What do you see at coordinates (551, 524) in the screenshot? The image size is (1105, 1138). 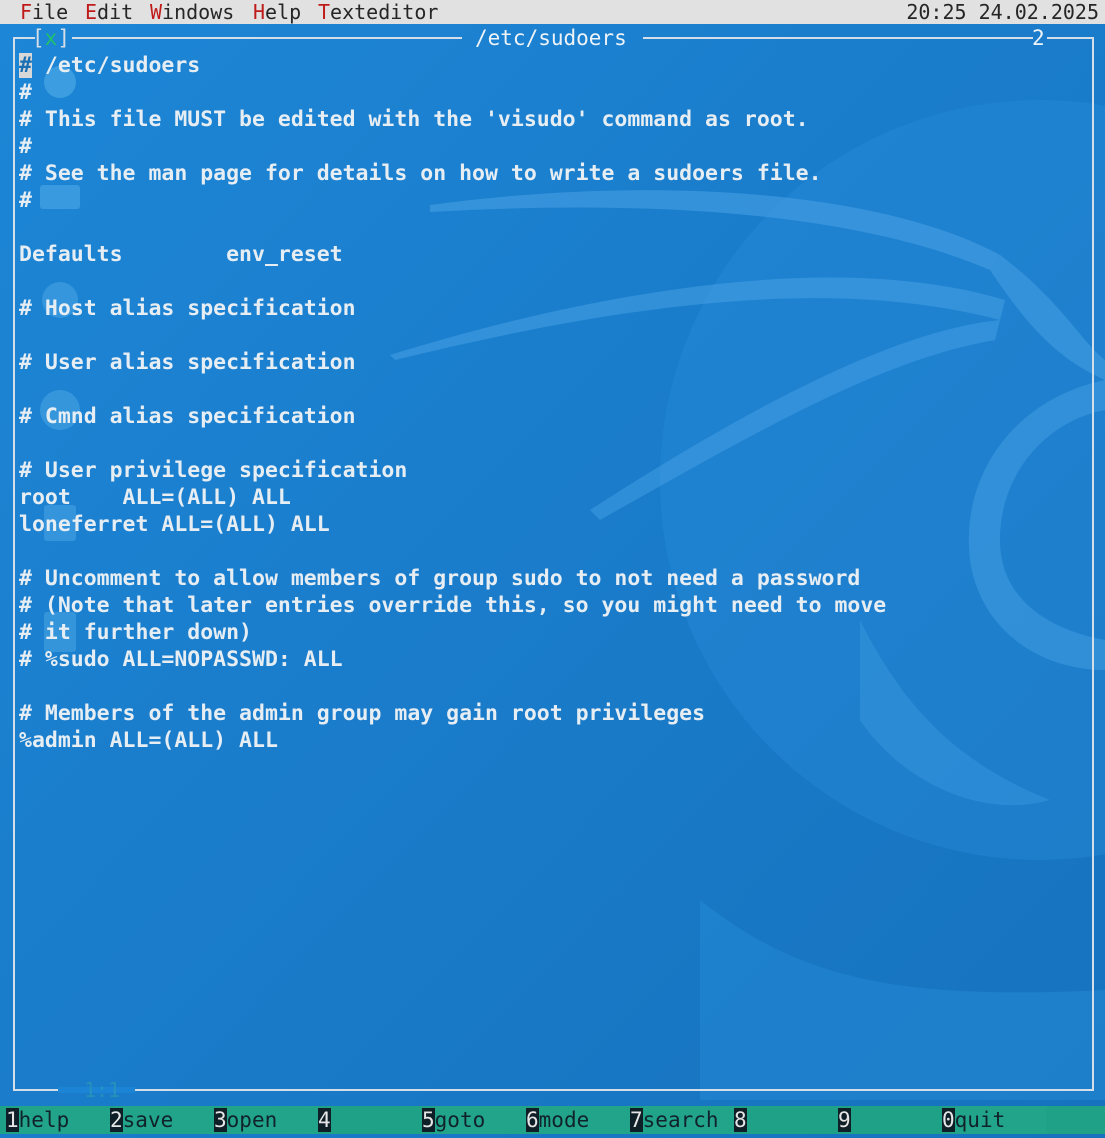 I see `editor-line: loneferret ALL=(ALL) ALL` at bounding box center [551, 524].